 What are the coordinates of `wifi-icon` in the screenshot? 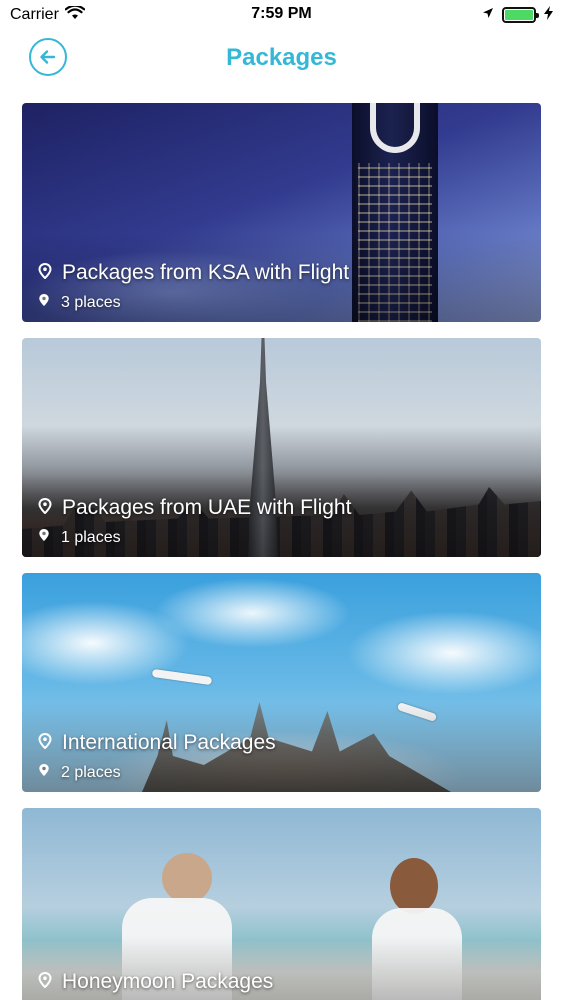 It's located at (75, 14).